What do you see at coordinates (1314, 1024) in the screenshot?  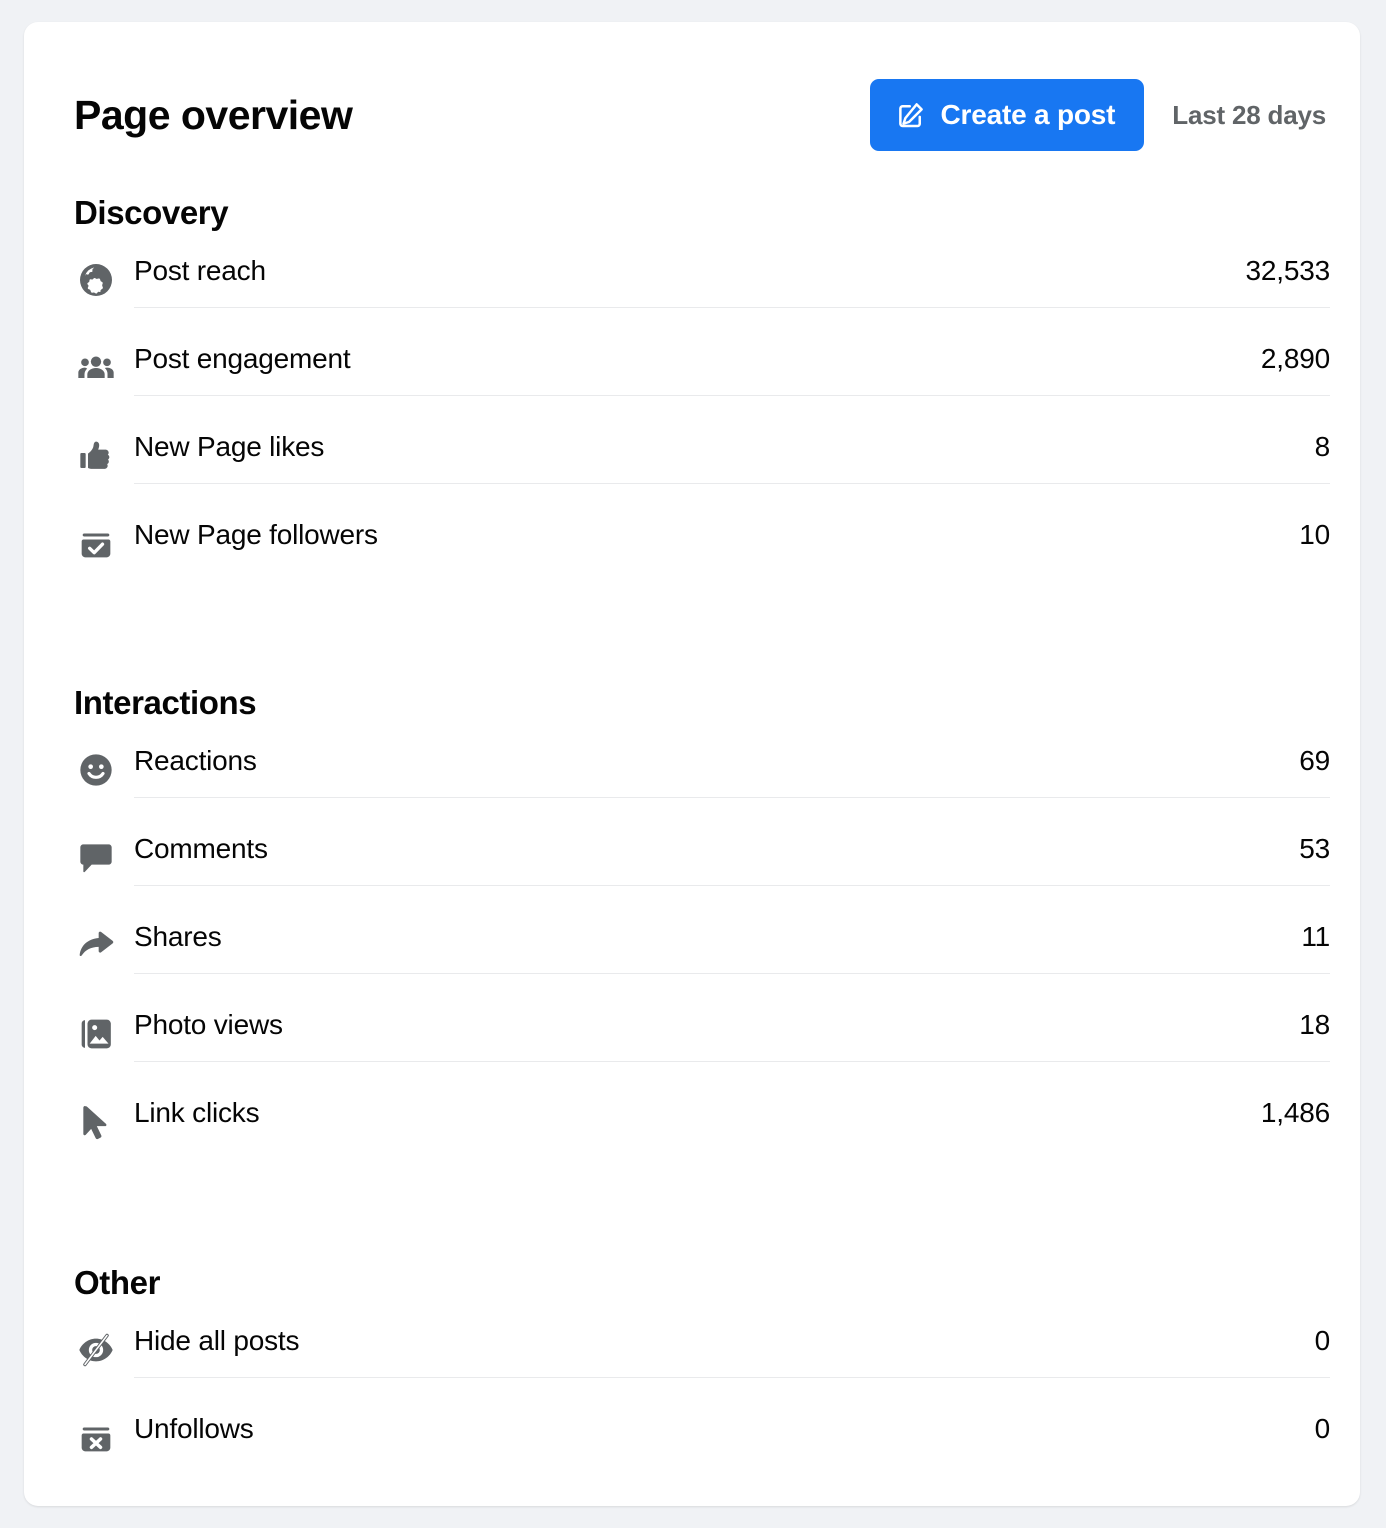 I see `metric-value: 18` at bounding box center [1314, 1024].